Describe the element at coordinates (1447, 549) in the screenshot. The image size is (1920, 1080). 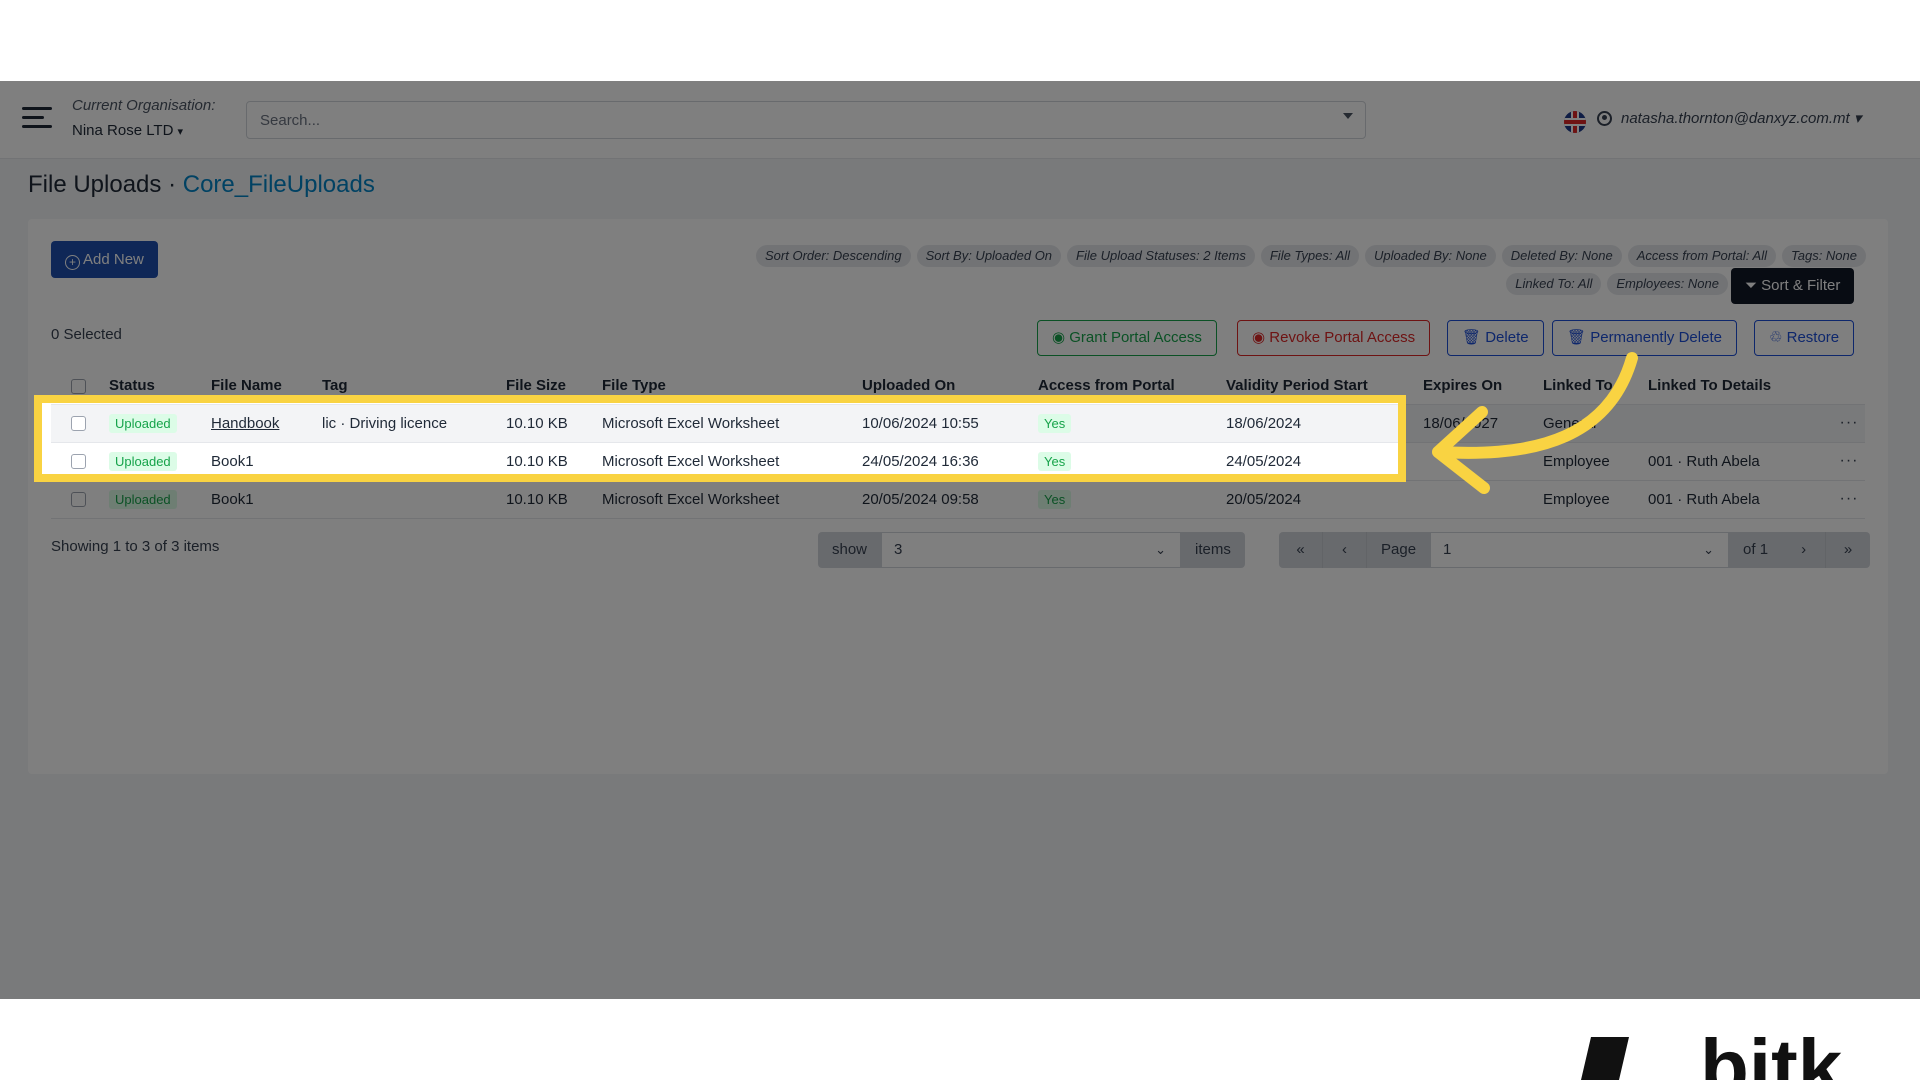
I see `page-value: 1` at that location.